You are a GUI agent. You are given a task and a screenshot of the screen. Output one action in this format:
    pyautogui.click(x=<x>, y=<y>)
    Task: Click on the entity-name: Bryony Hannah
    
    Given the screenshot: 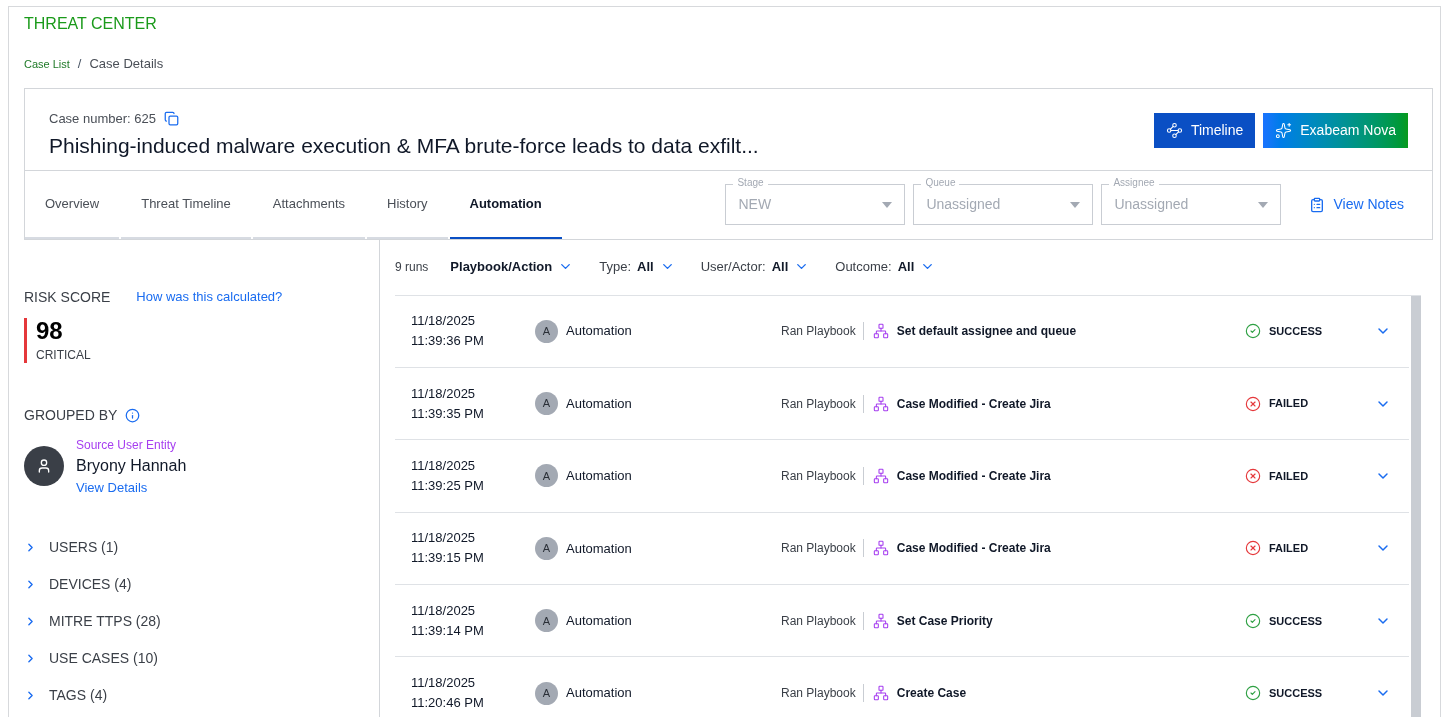 What is the action you would take?
    pyautogui.click(x=131, y=465)
    